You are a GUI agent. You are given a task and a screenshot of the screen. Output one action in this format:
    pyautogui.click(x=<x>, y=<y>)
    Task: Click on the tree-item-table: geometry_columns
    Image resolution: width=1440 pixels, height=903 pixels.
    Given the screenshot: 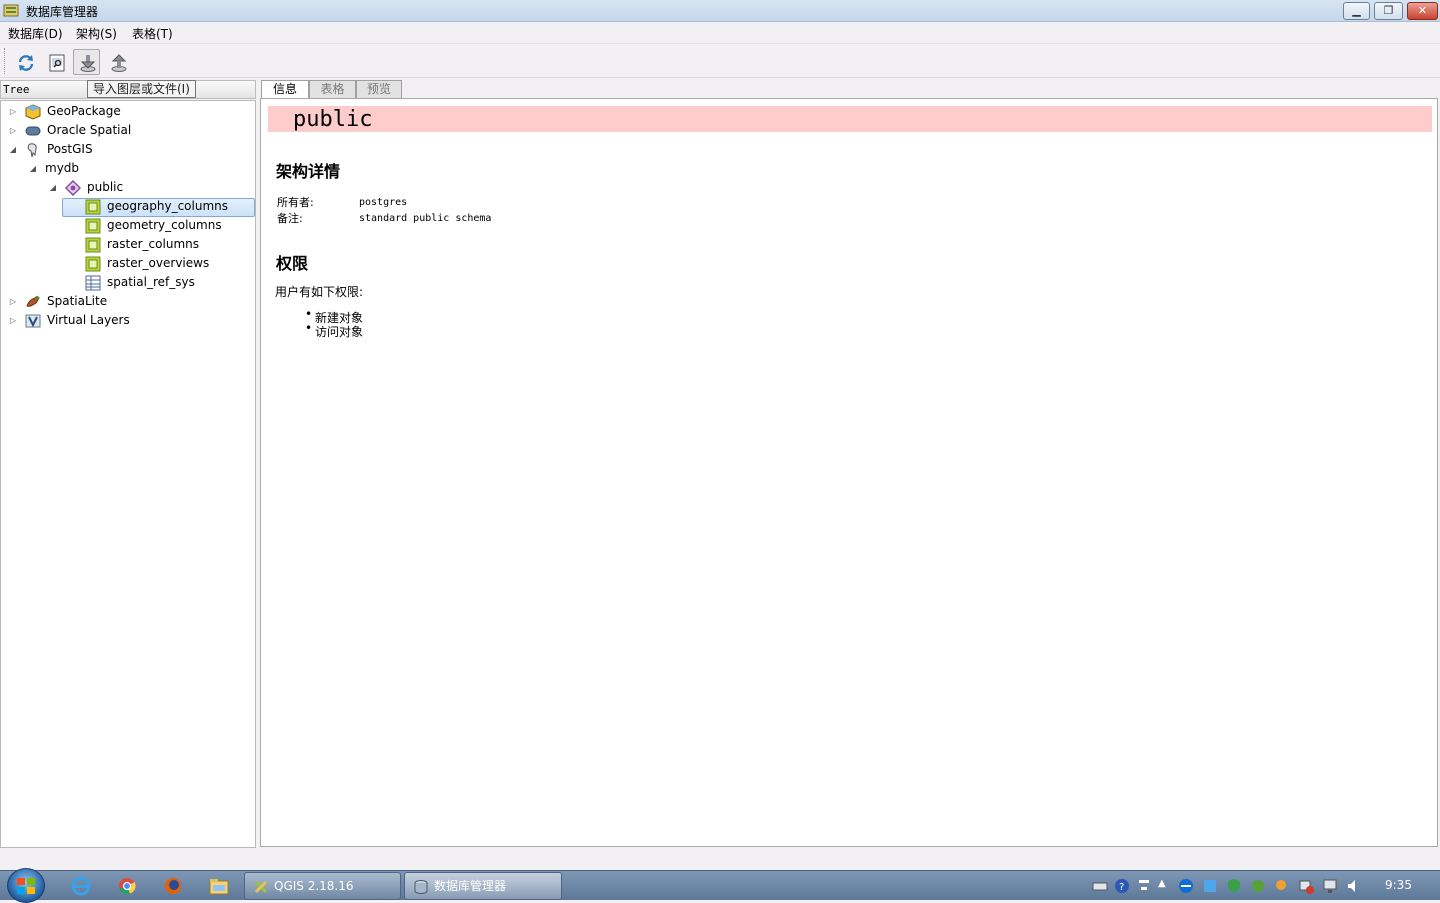 What is the action you would take?
    pyautogui.click(x=128, y=225)
    